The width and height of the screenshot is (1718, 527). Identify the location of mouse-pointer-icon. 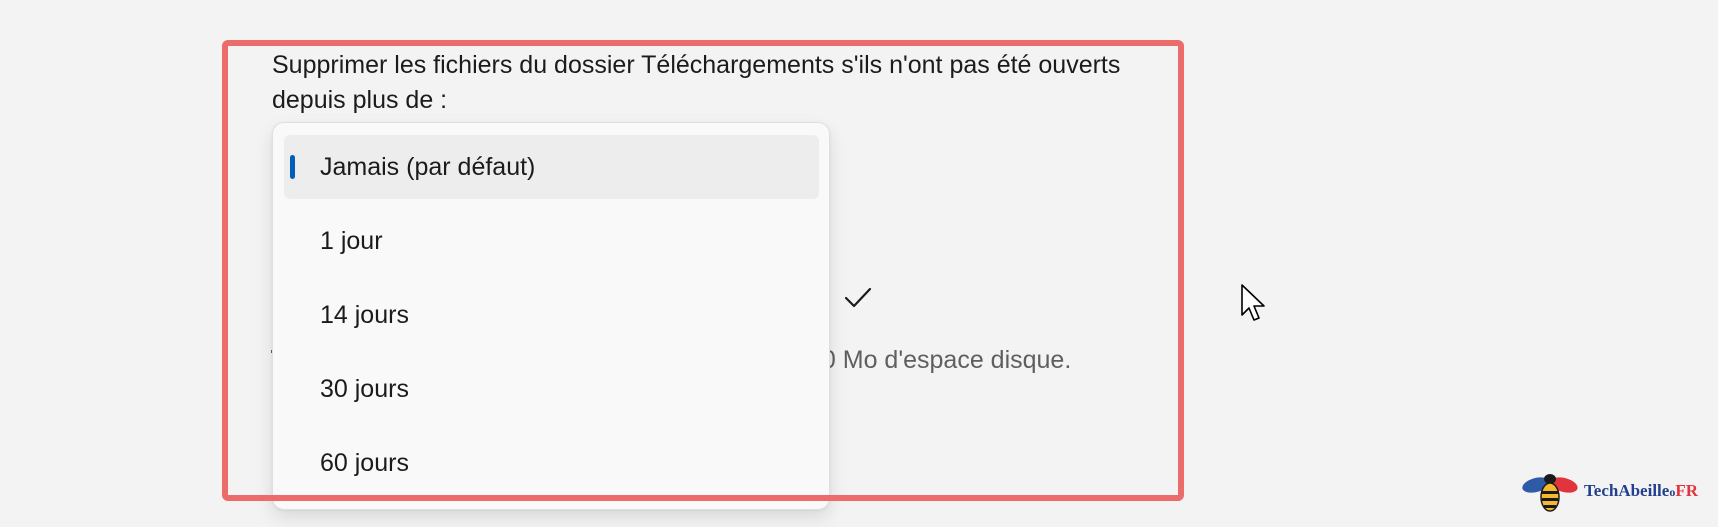
(1253, 302).